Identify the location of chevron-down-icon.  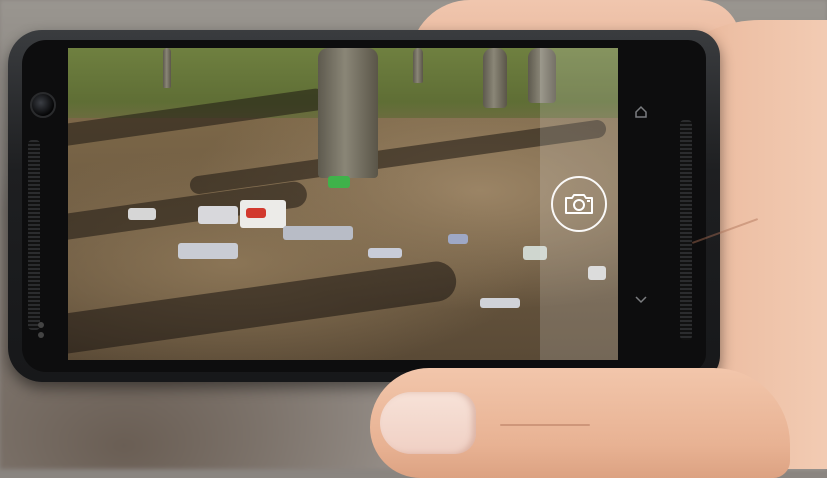
(641, 300).